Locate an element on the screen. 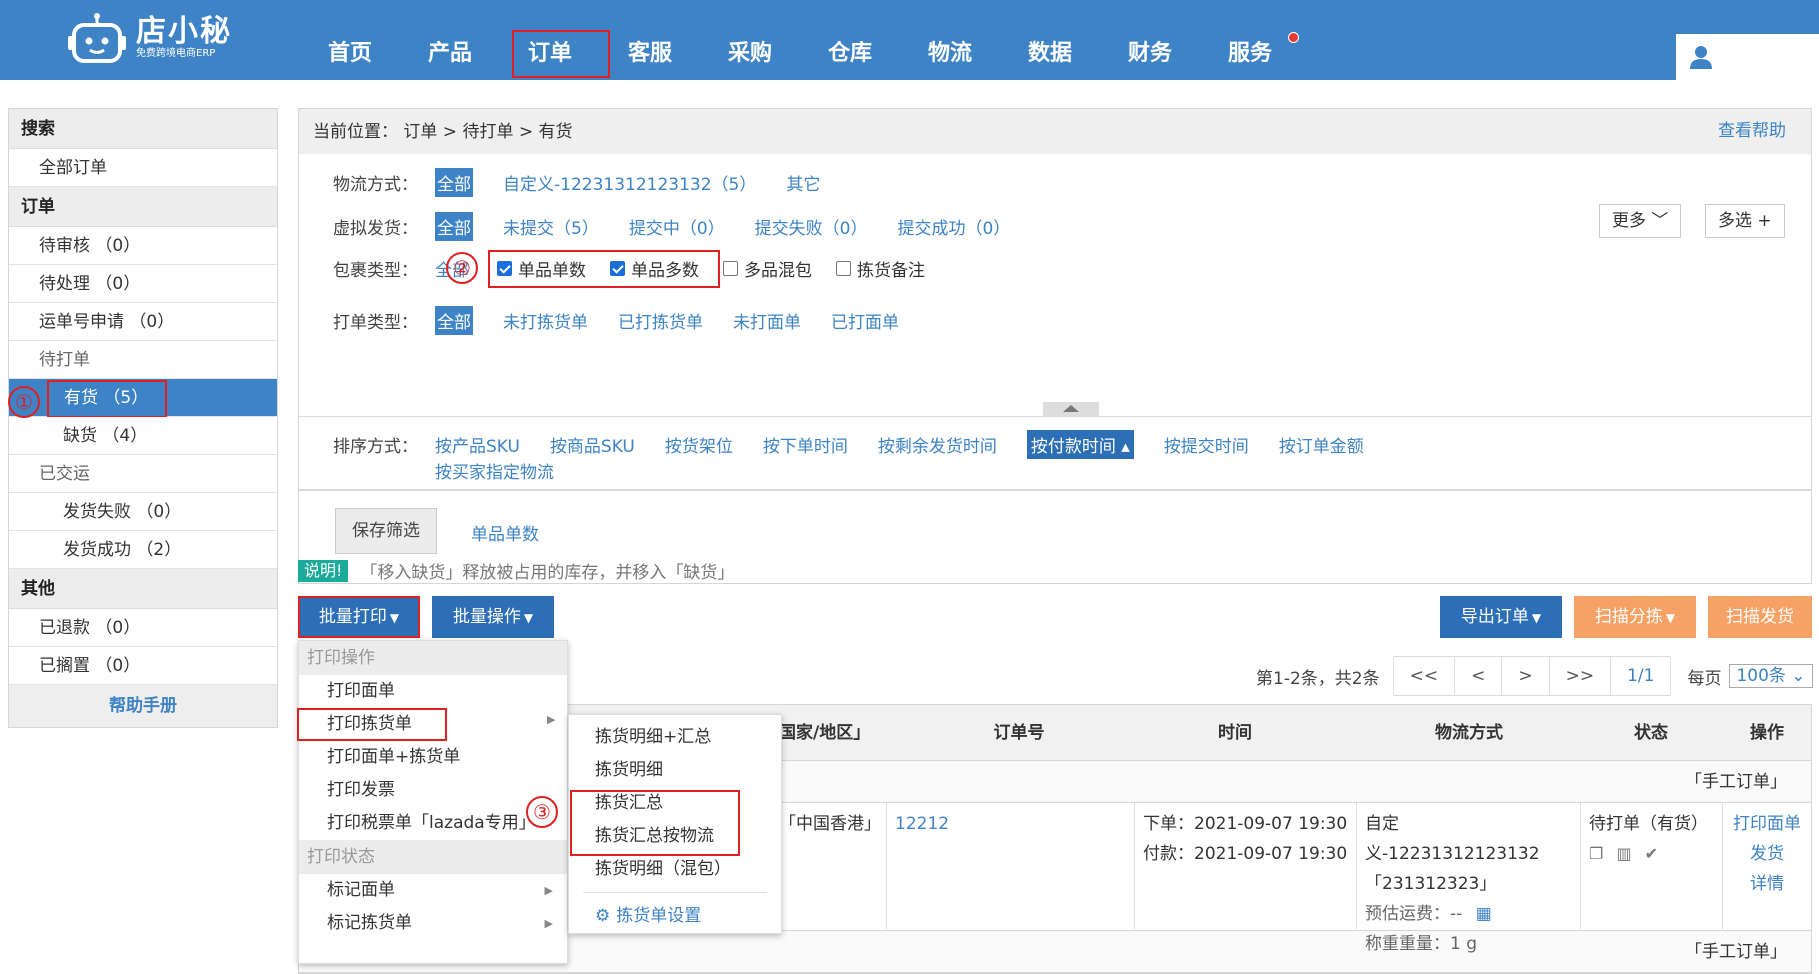  menu-item-detail-summary: 拣货明细+汇总 is located at coordinates (675, 737).